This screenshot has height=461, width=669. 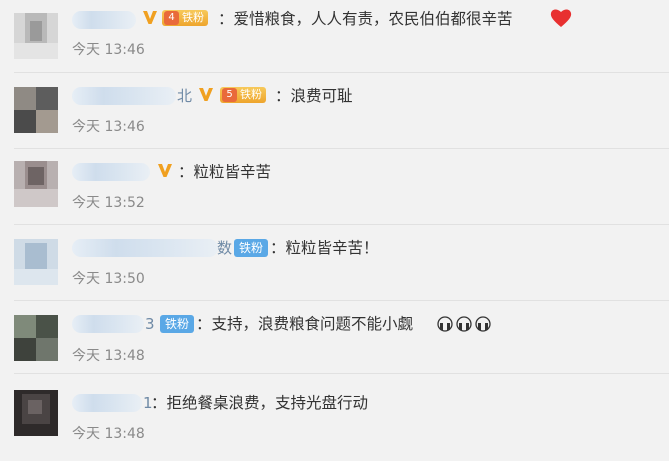 I want to click on comment-text: ：粒粒皆辛苦！, so click(x=324, y=248).